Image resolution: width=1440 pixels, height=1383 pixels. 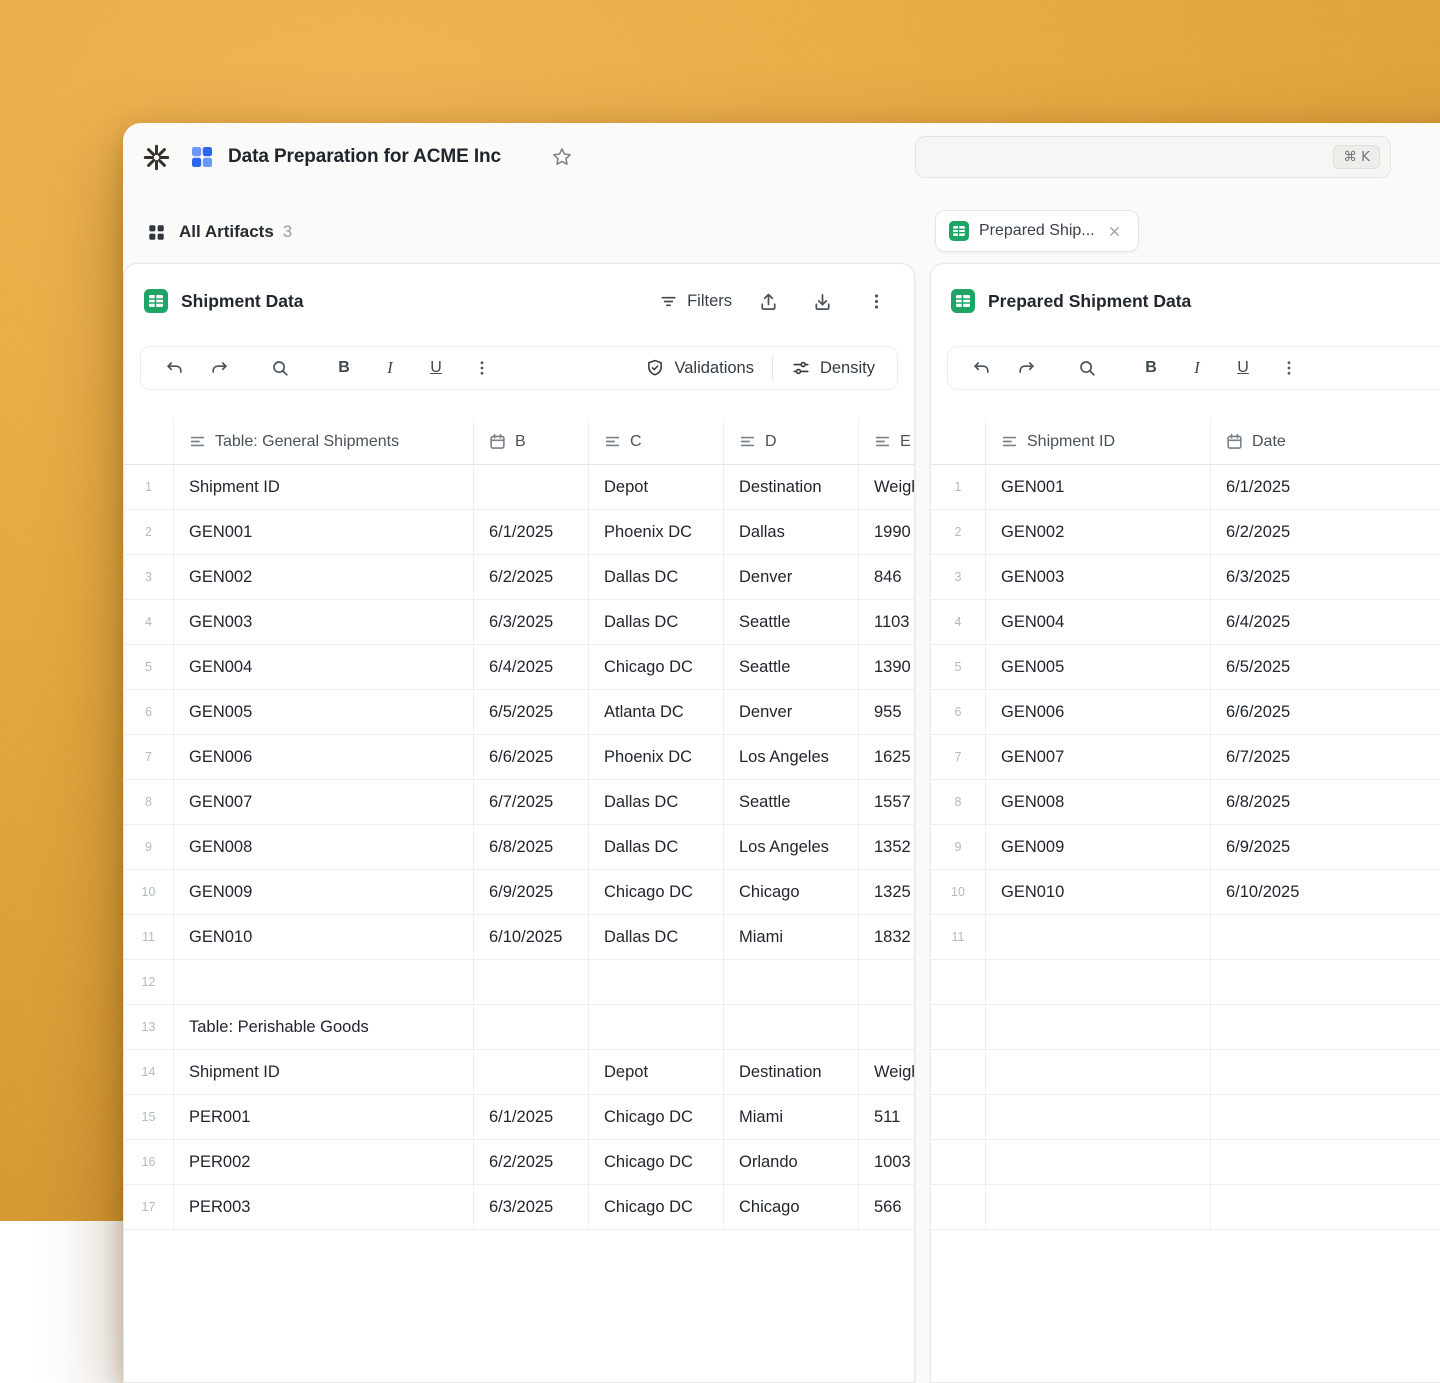 What do you see at coordinates (324, 1072) in the screenshot?
I see `cell: Shipment ID` at bounding box center [324, 1072].